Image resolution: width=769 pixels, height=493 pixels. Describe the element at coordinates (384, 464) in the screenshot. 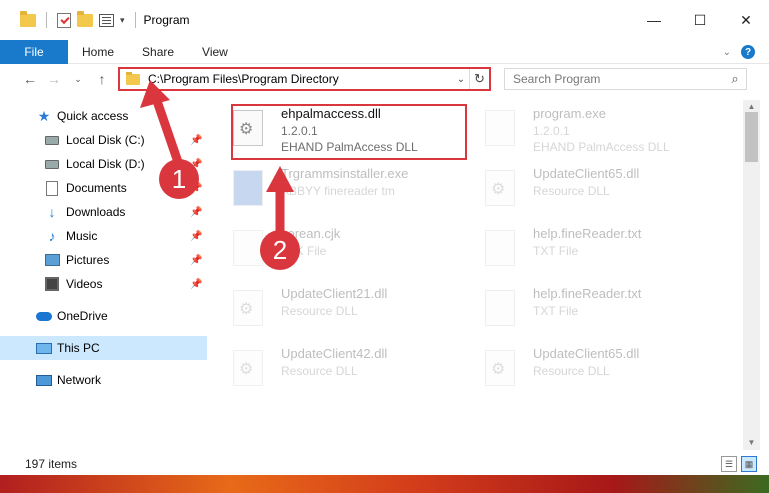

I see `status-bar: 197 items ☰ ▦` at that location.